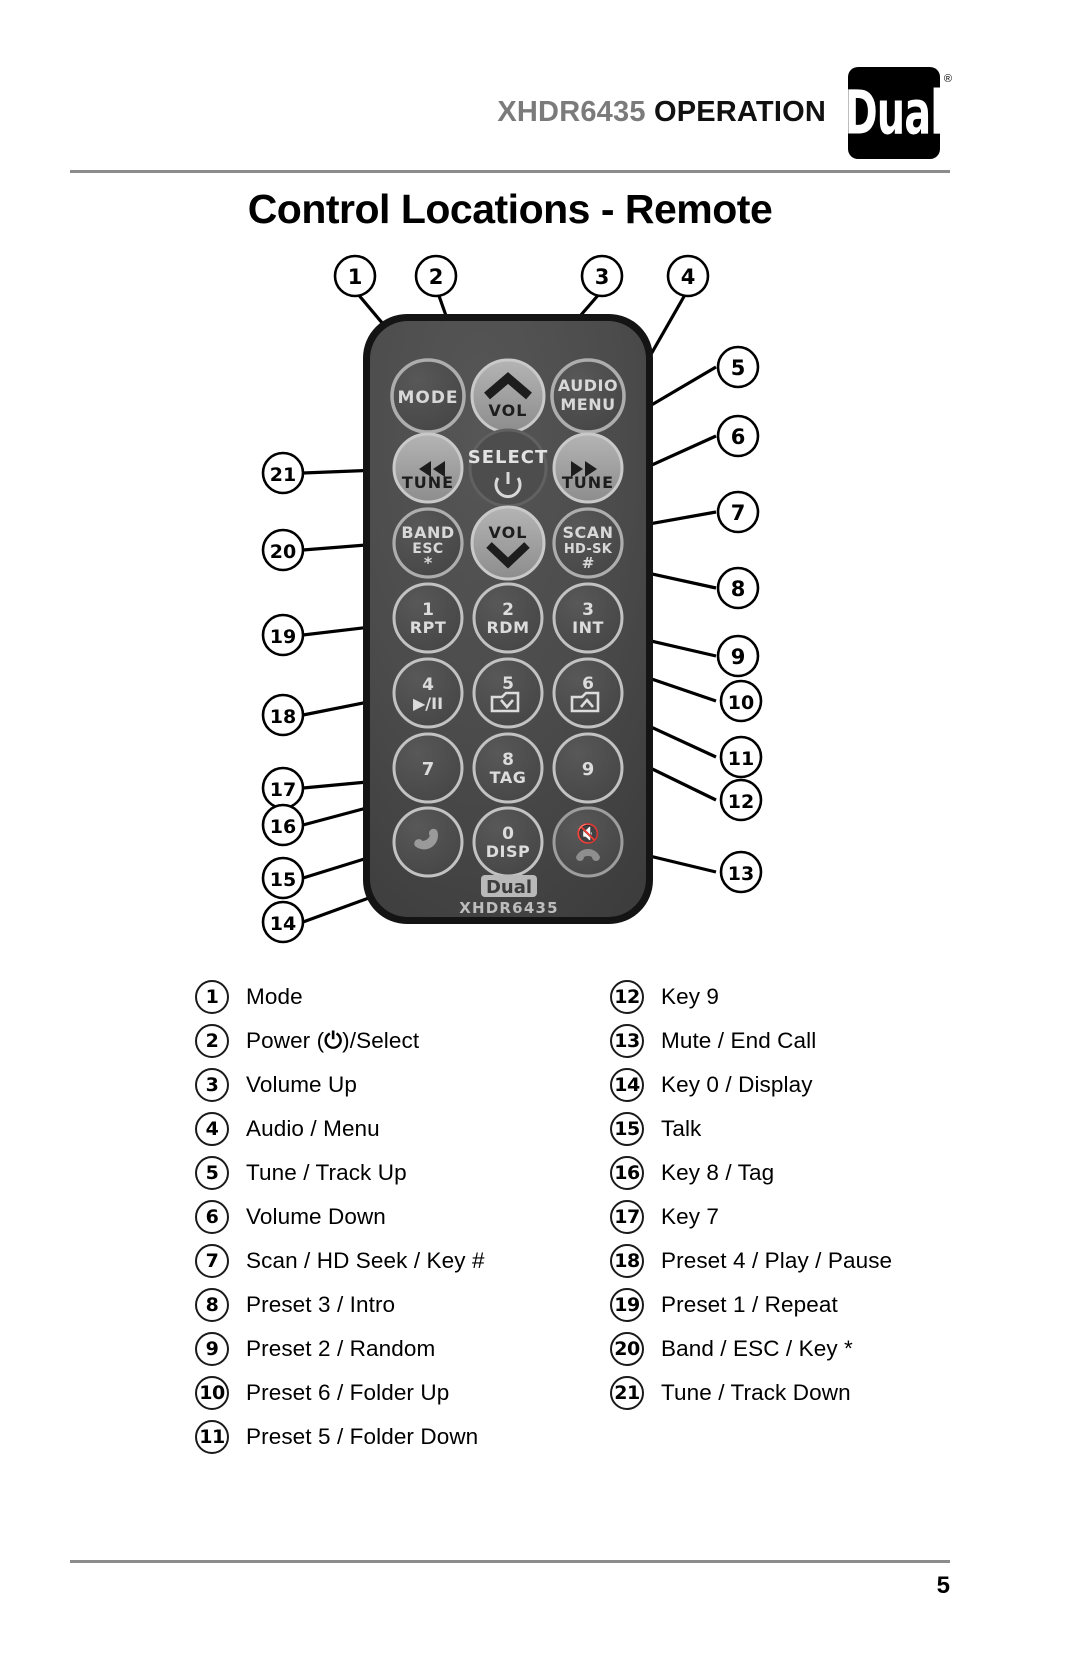 The height and width of the screenshot is (1669, 1080). I want to click on legend-label-pre: Power (, so click(285, 1040).